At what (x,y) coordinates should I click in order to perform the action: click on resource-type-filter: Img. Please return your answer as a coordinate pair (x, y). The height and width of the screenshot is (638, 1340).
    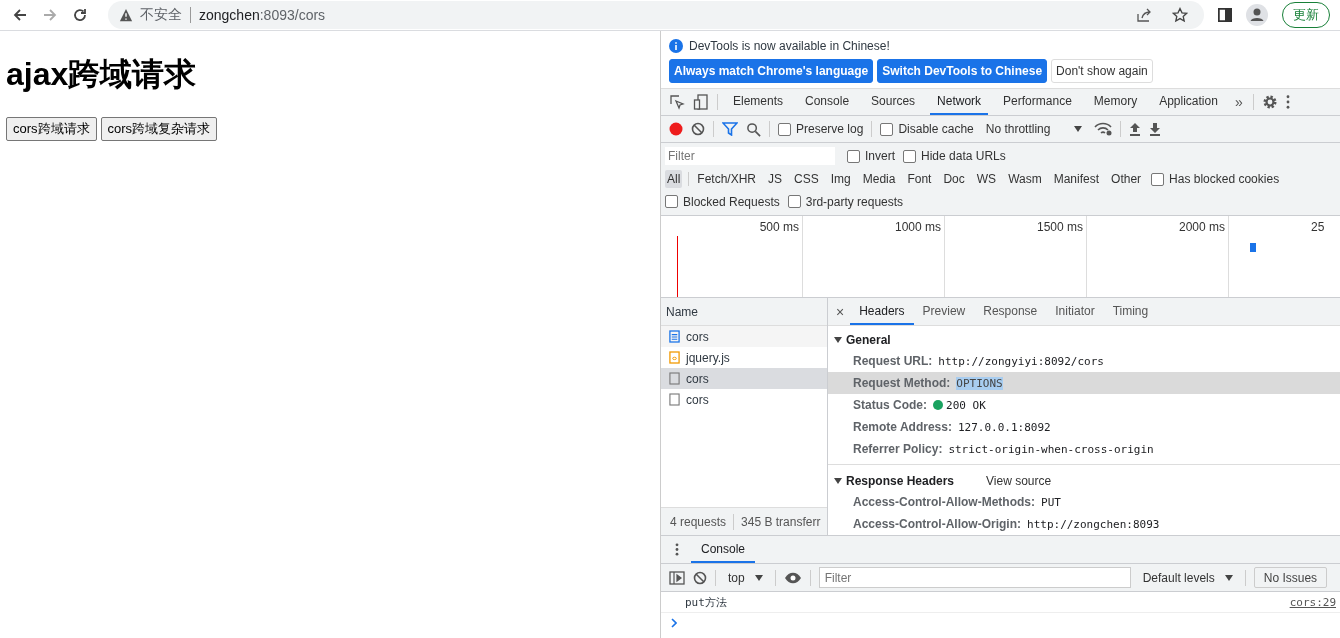
    Looking at the image, I should click on (840, 179).